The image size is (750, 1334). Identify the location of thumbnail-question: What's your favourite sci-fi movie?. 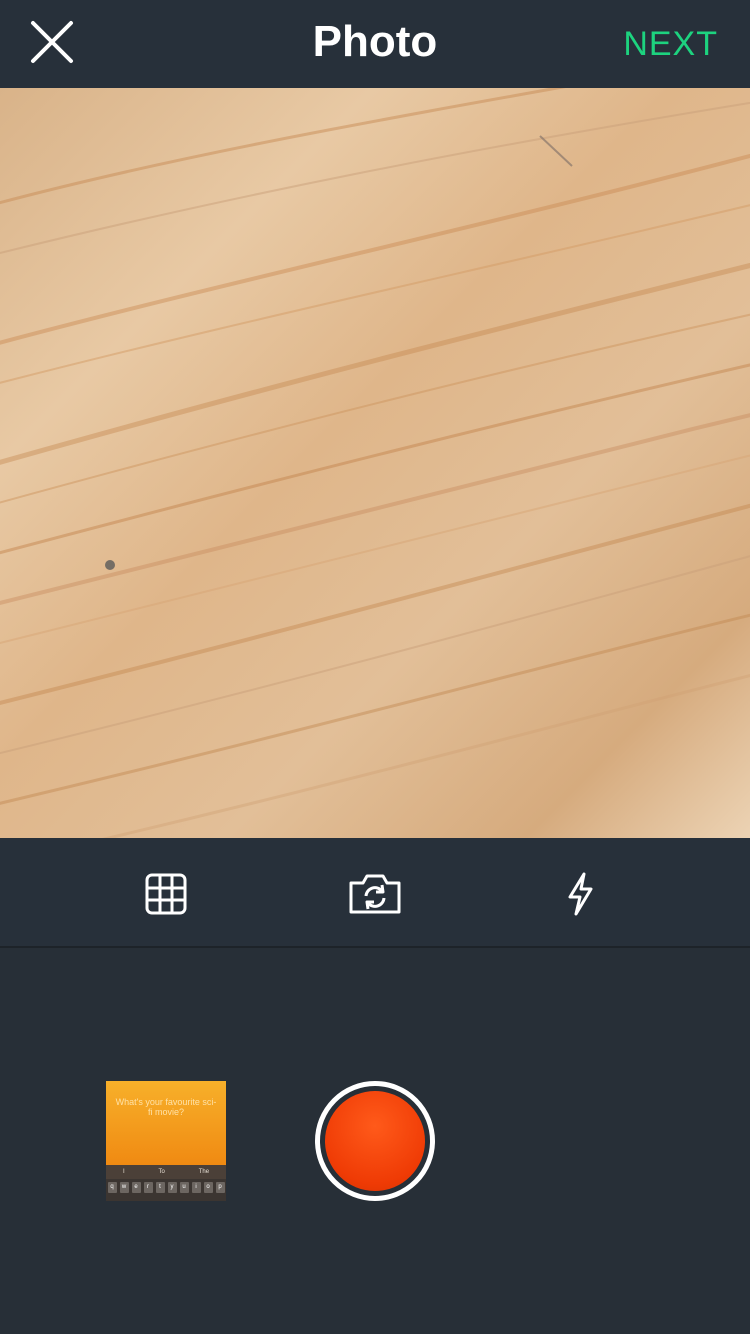
(166, 1107).